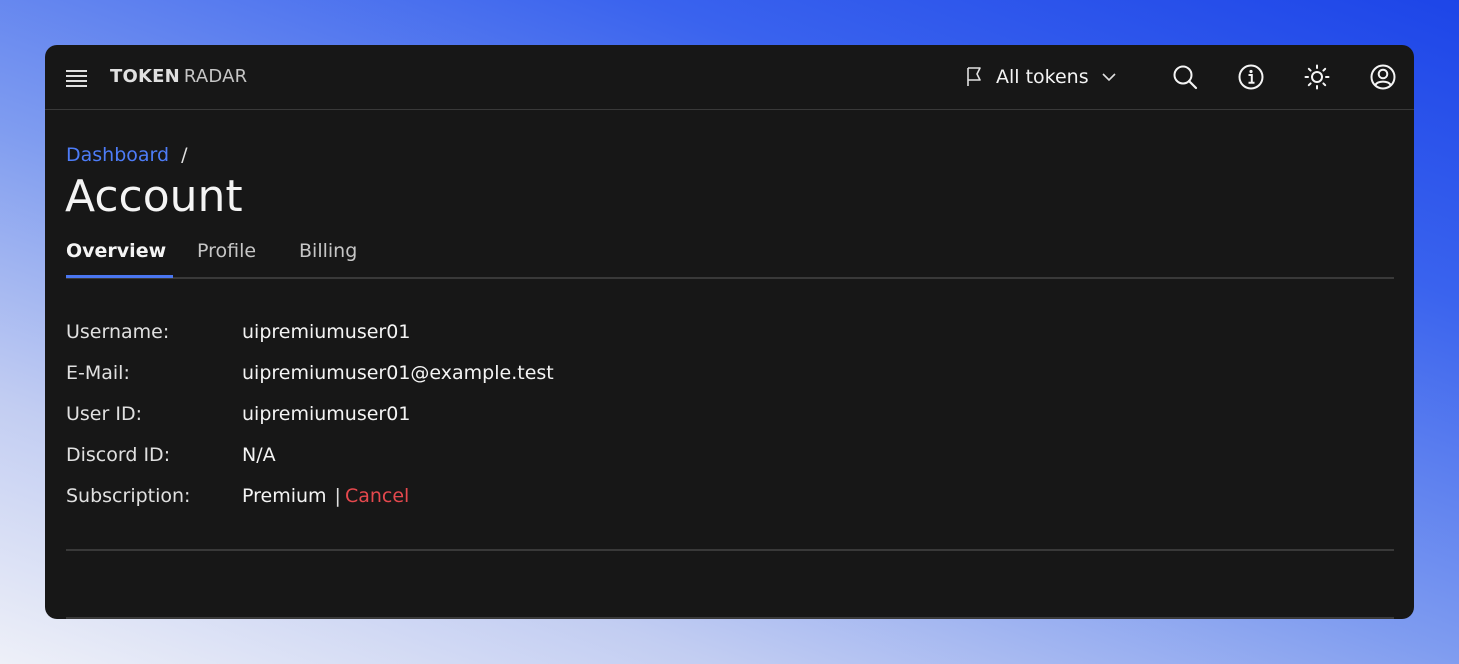 This screenshot has height=664, width=1459. I want to click on section-divider, so click(730, 550).